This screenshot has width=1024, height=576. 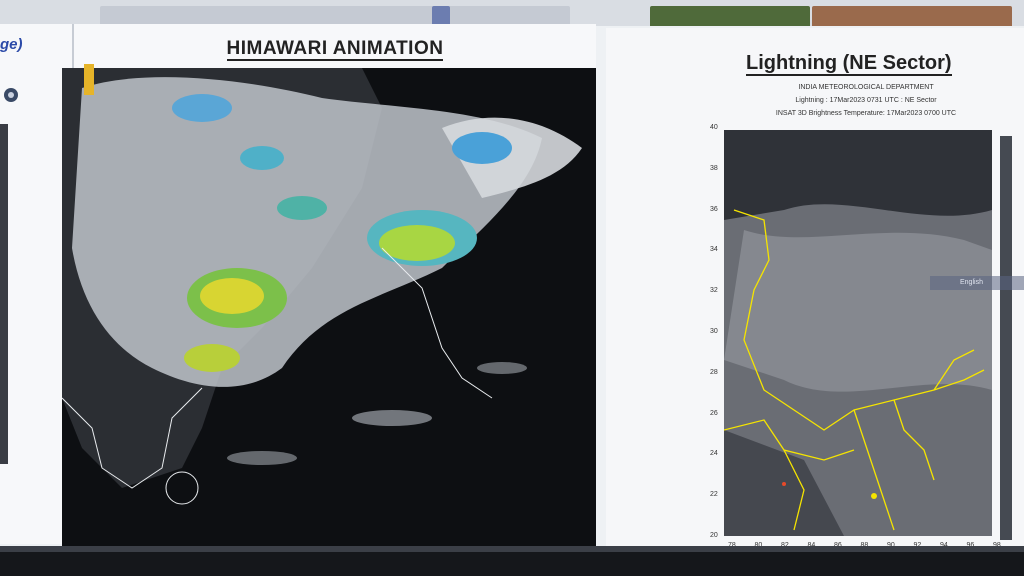 I want to click on y-tick-label: 28, so click(x=714, y=372).